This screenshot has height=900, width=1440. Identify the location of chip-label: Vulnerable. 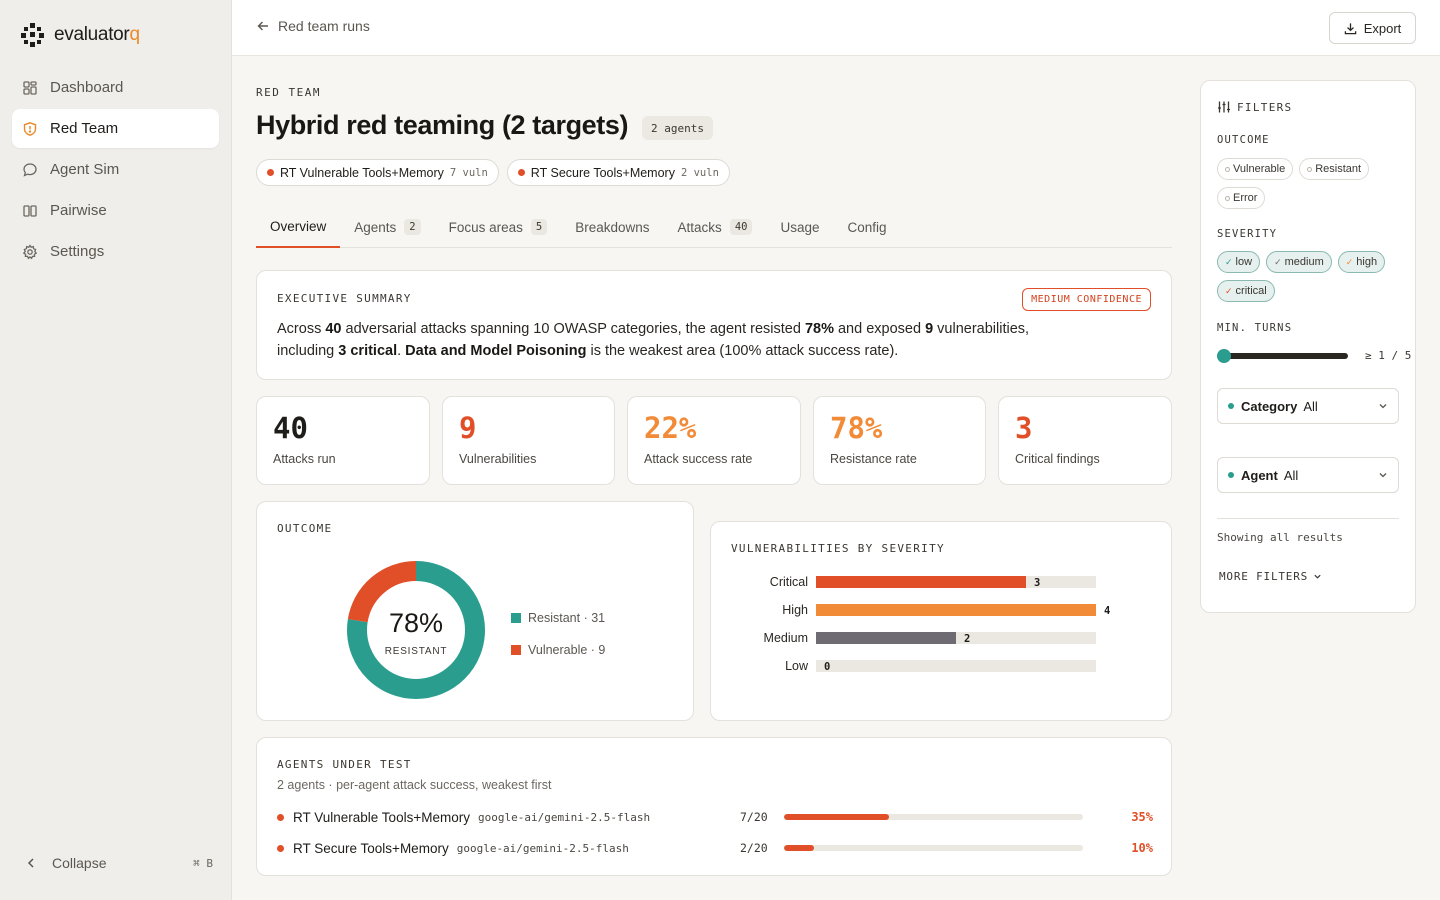
(1259, 169).